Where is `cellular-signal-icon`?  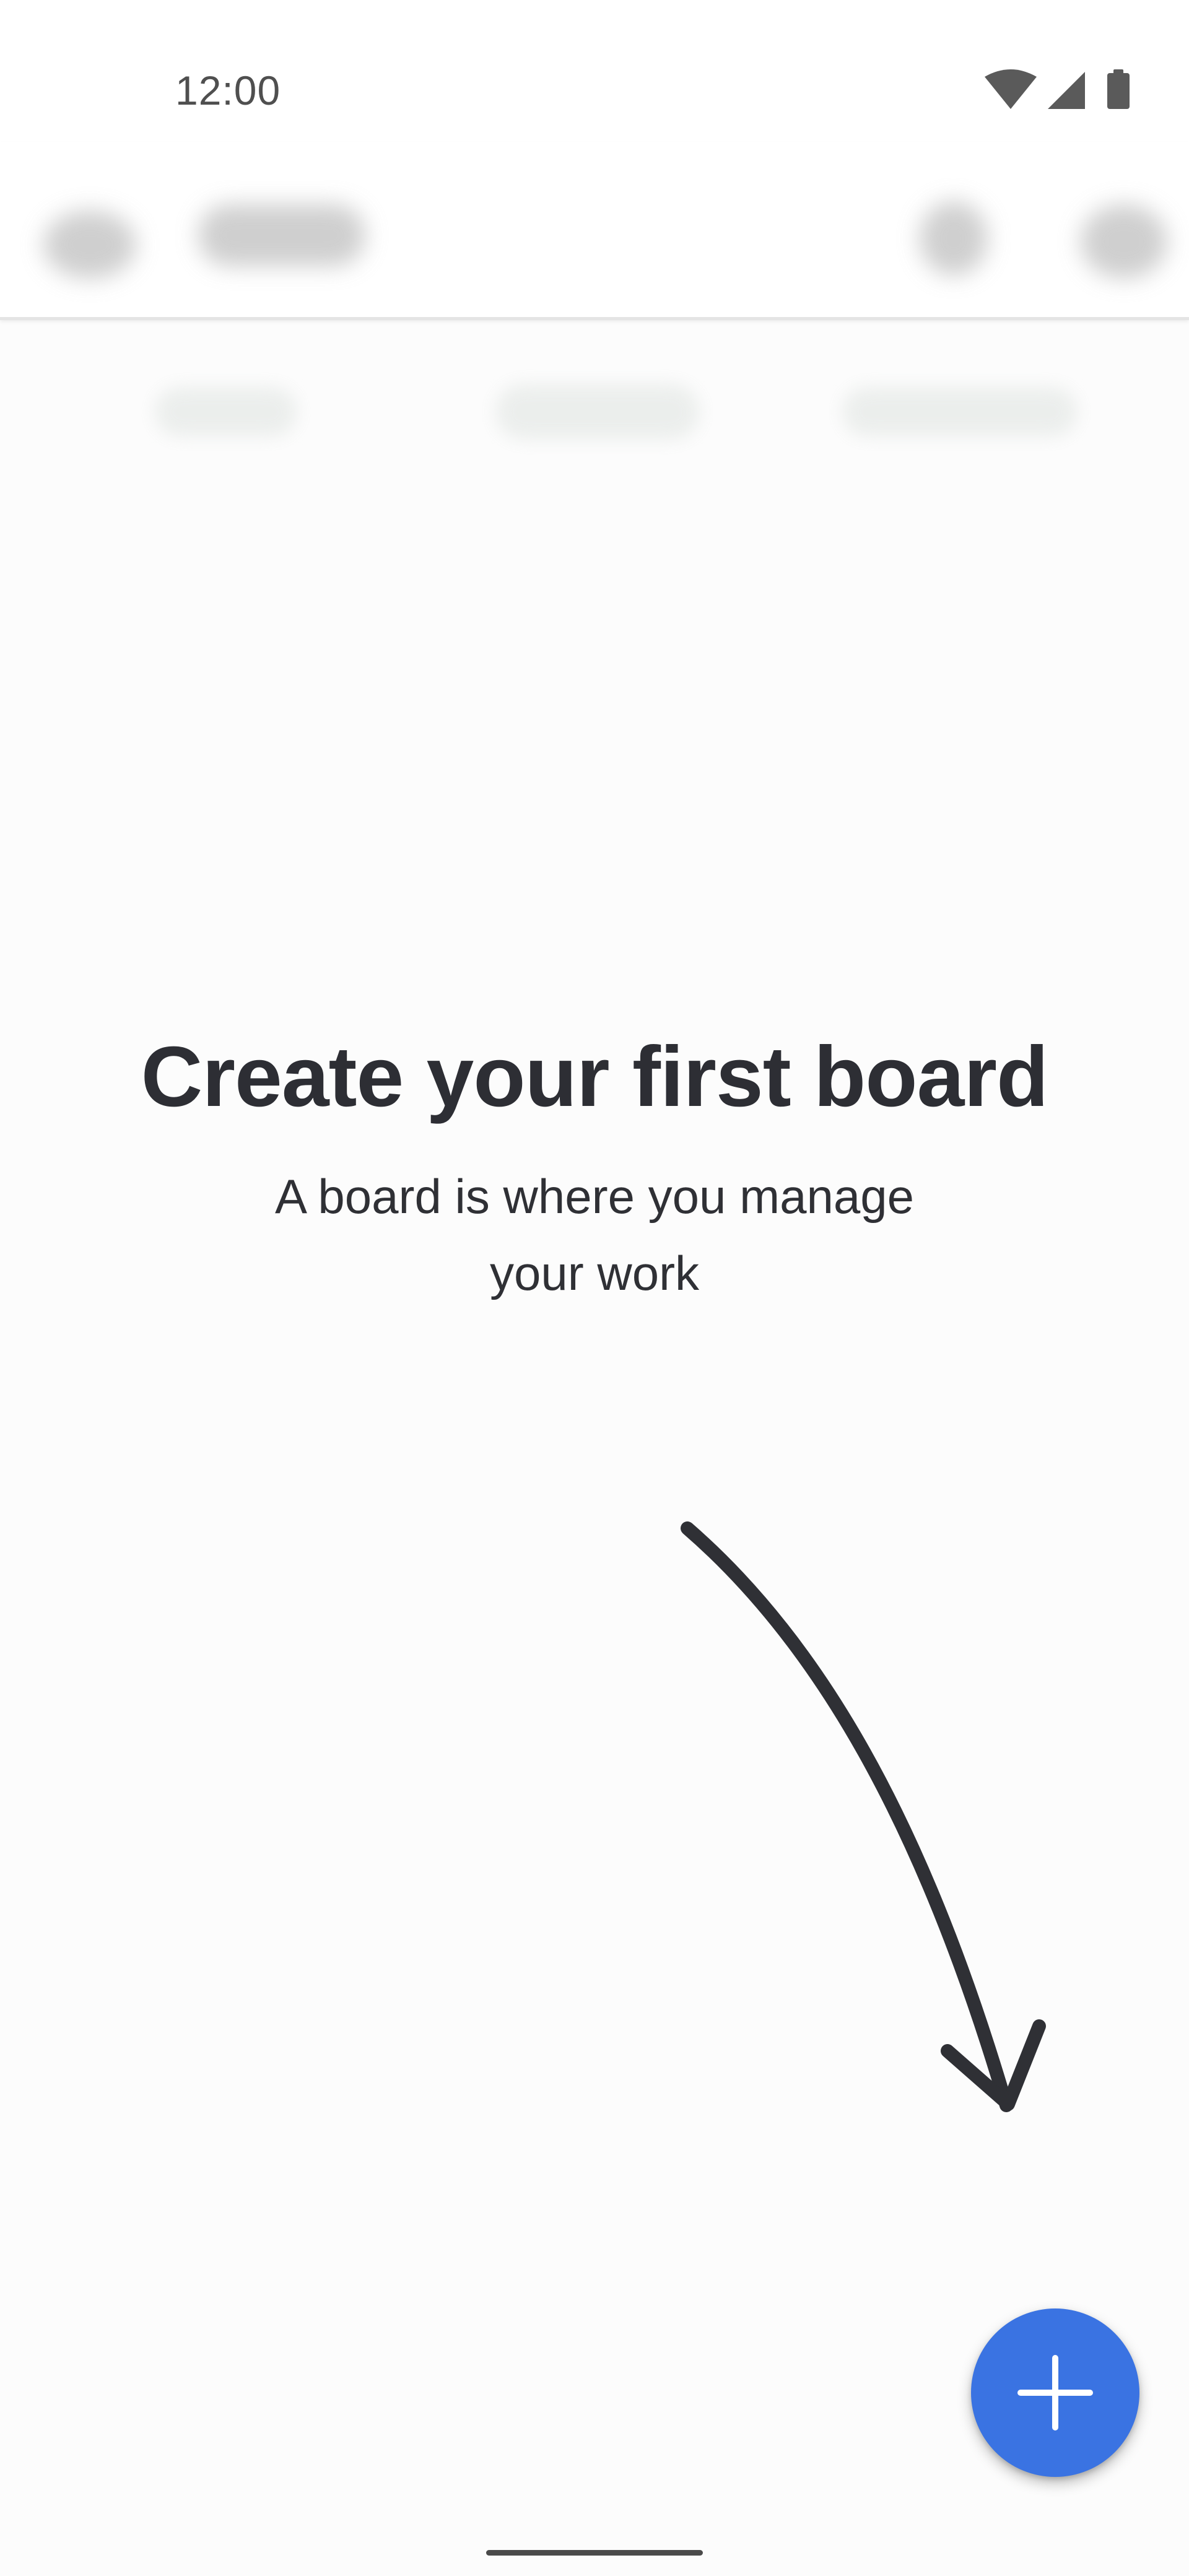 cellular-signal-icon is located at coordinates (1066, 90).